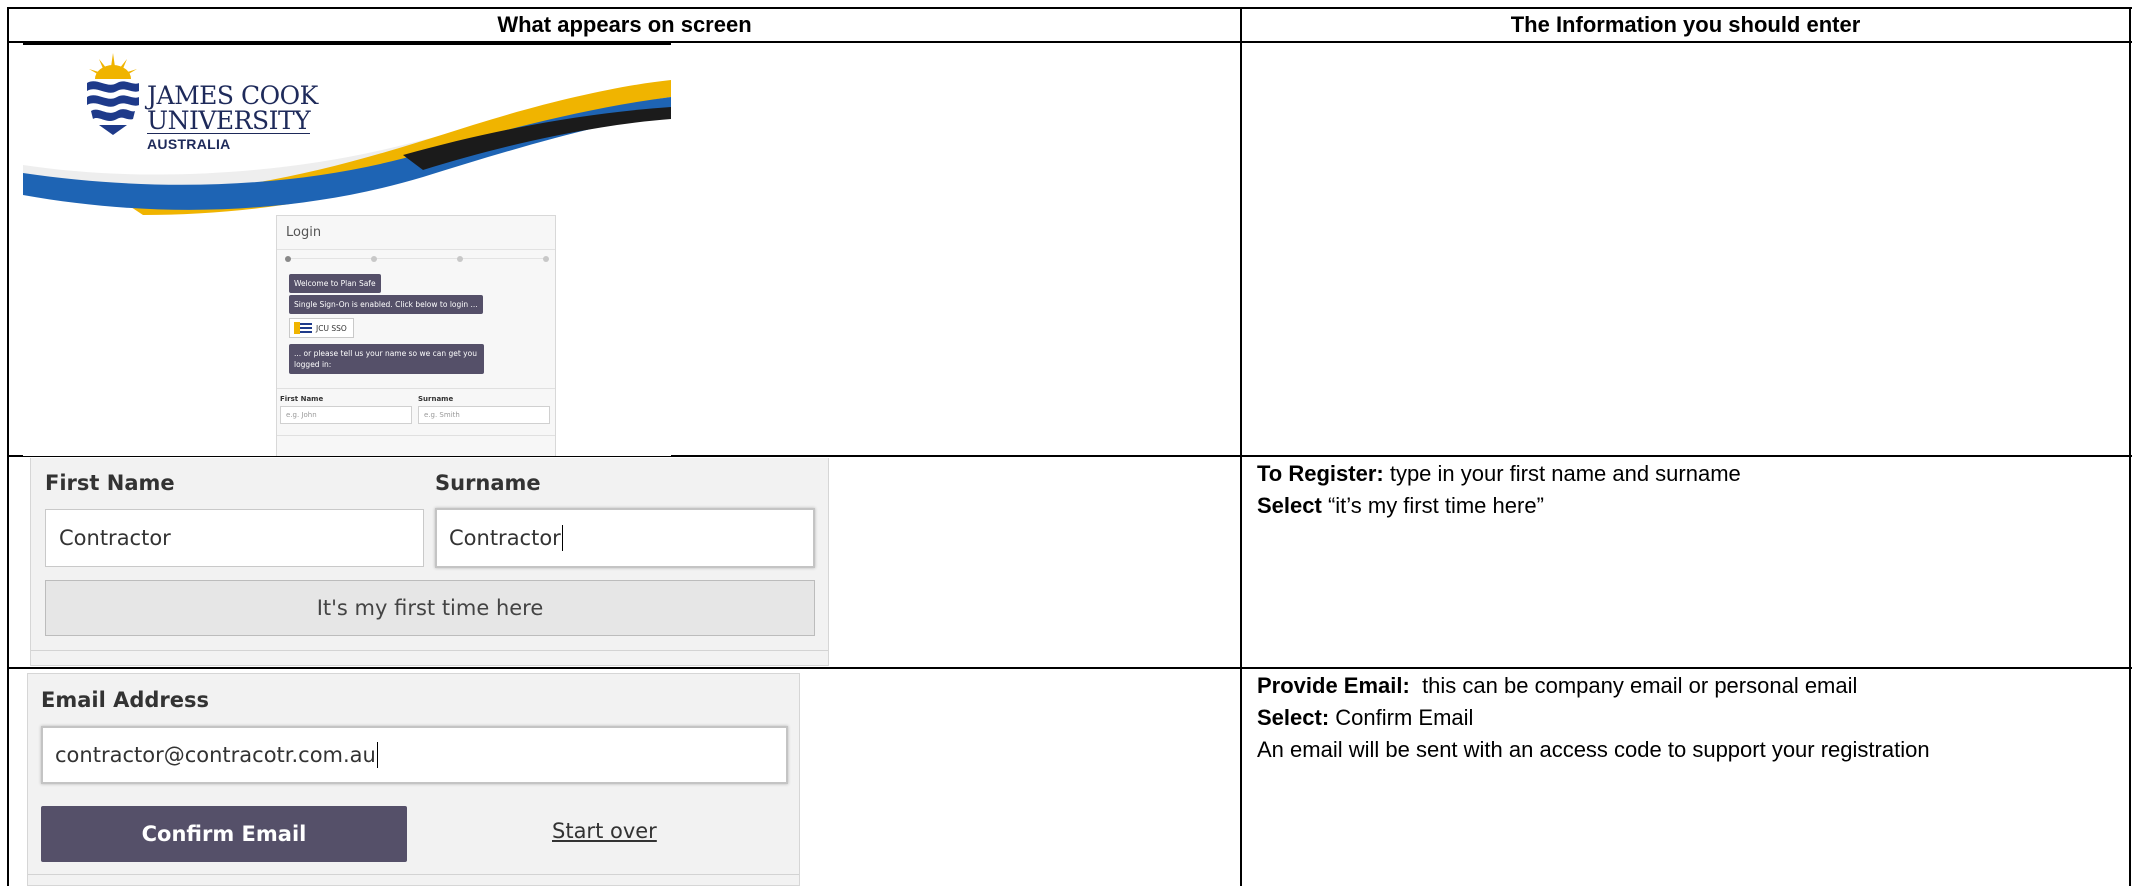 The width and height of the screenshot is (2132, 886). Describe the element at coordinates (331, 328) in the screenshot. I see `sso-button-label: JCU SSO` at that location.